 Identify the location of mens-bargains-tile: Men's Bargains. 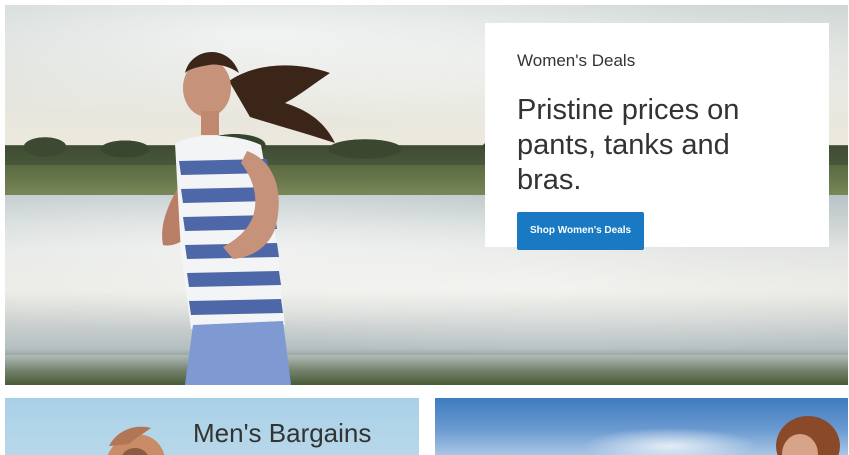
(212, 426).